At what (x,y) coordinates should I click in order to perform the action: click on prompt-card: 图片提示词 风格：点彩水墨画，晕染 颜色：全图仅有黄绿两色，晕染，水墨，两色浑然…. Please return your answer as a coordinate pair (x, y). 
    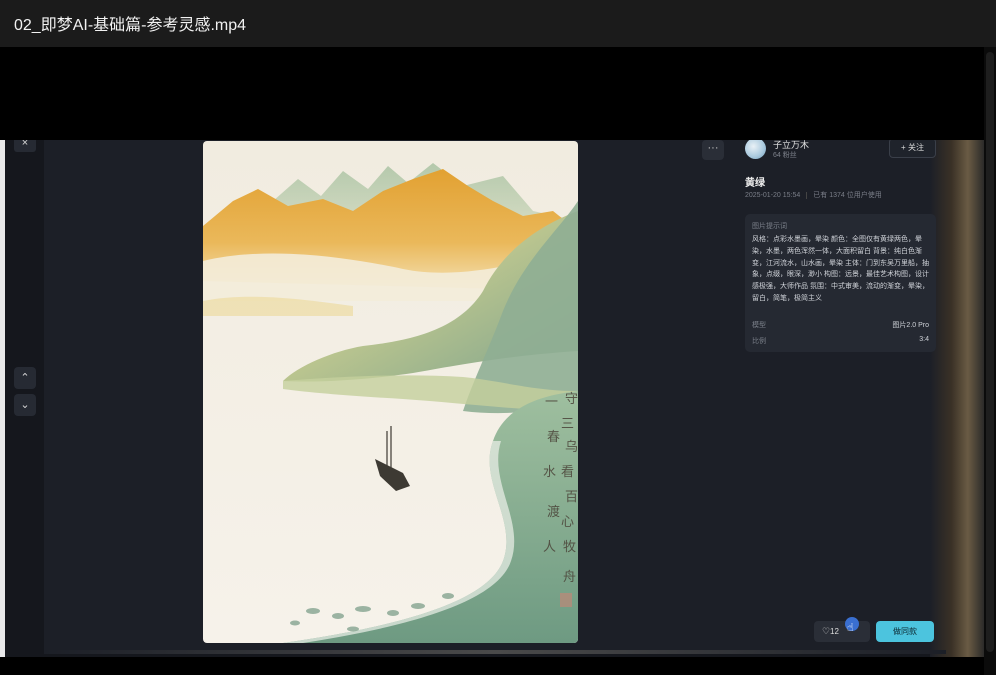
    Looking at the image, I should click on (840, 283).